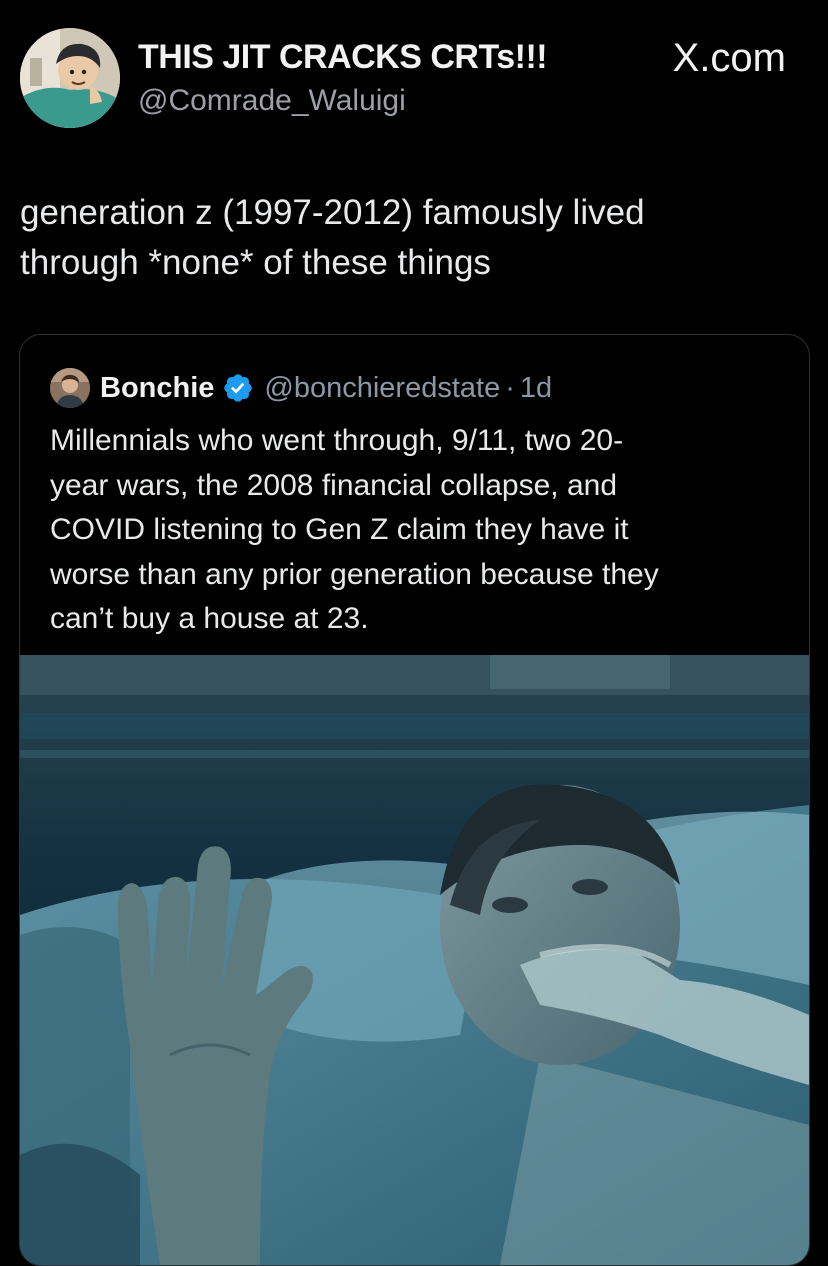  I want to click on author-display-name: THIS JIT CRACKS CRTs!!!, so click(343, 57).